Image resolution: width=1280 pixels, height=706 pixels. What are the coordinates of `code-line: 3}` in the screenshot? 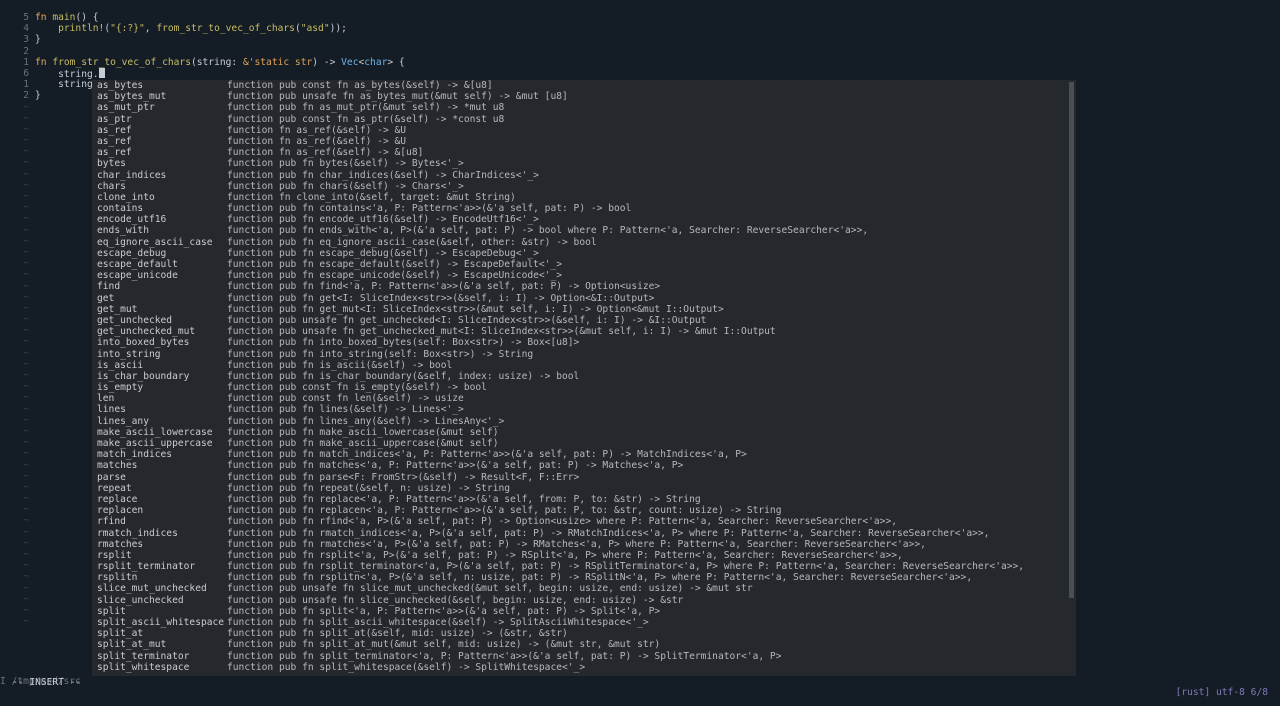 It's located at (640, 39).